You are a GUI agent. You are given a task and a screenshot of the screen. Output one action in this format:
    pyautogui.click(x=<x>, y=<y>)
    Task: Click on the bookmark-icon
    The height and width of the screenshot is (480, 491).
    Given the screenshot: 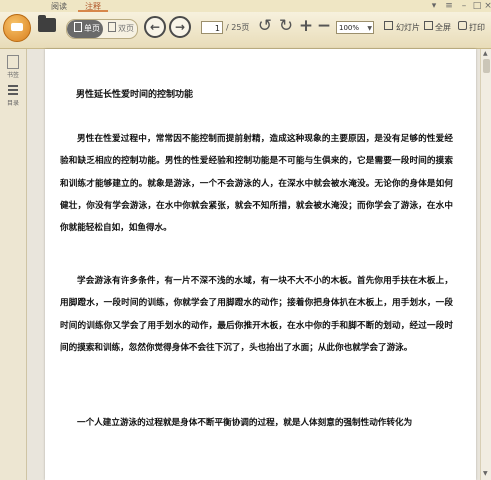 What is the action you would take?
    pyautogui.click(x=13, y=62)
    